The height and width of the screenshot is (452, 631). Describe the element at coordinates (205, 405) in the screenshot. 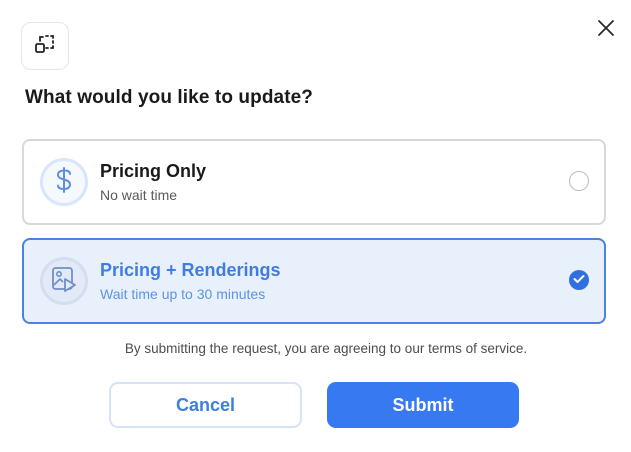

I see `cancel-button: Cancel` at that location.